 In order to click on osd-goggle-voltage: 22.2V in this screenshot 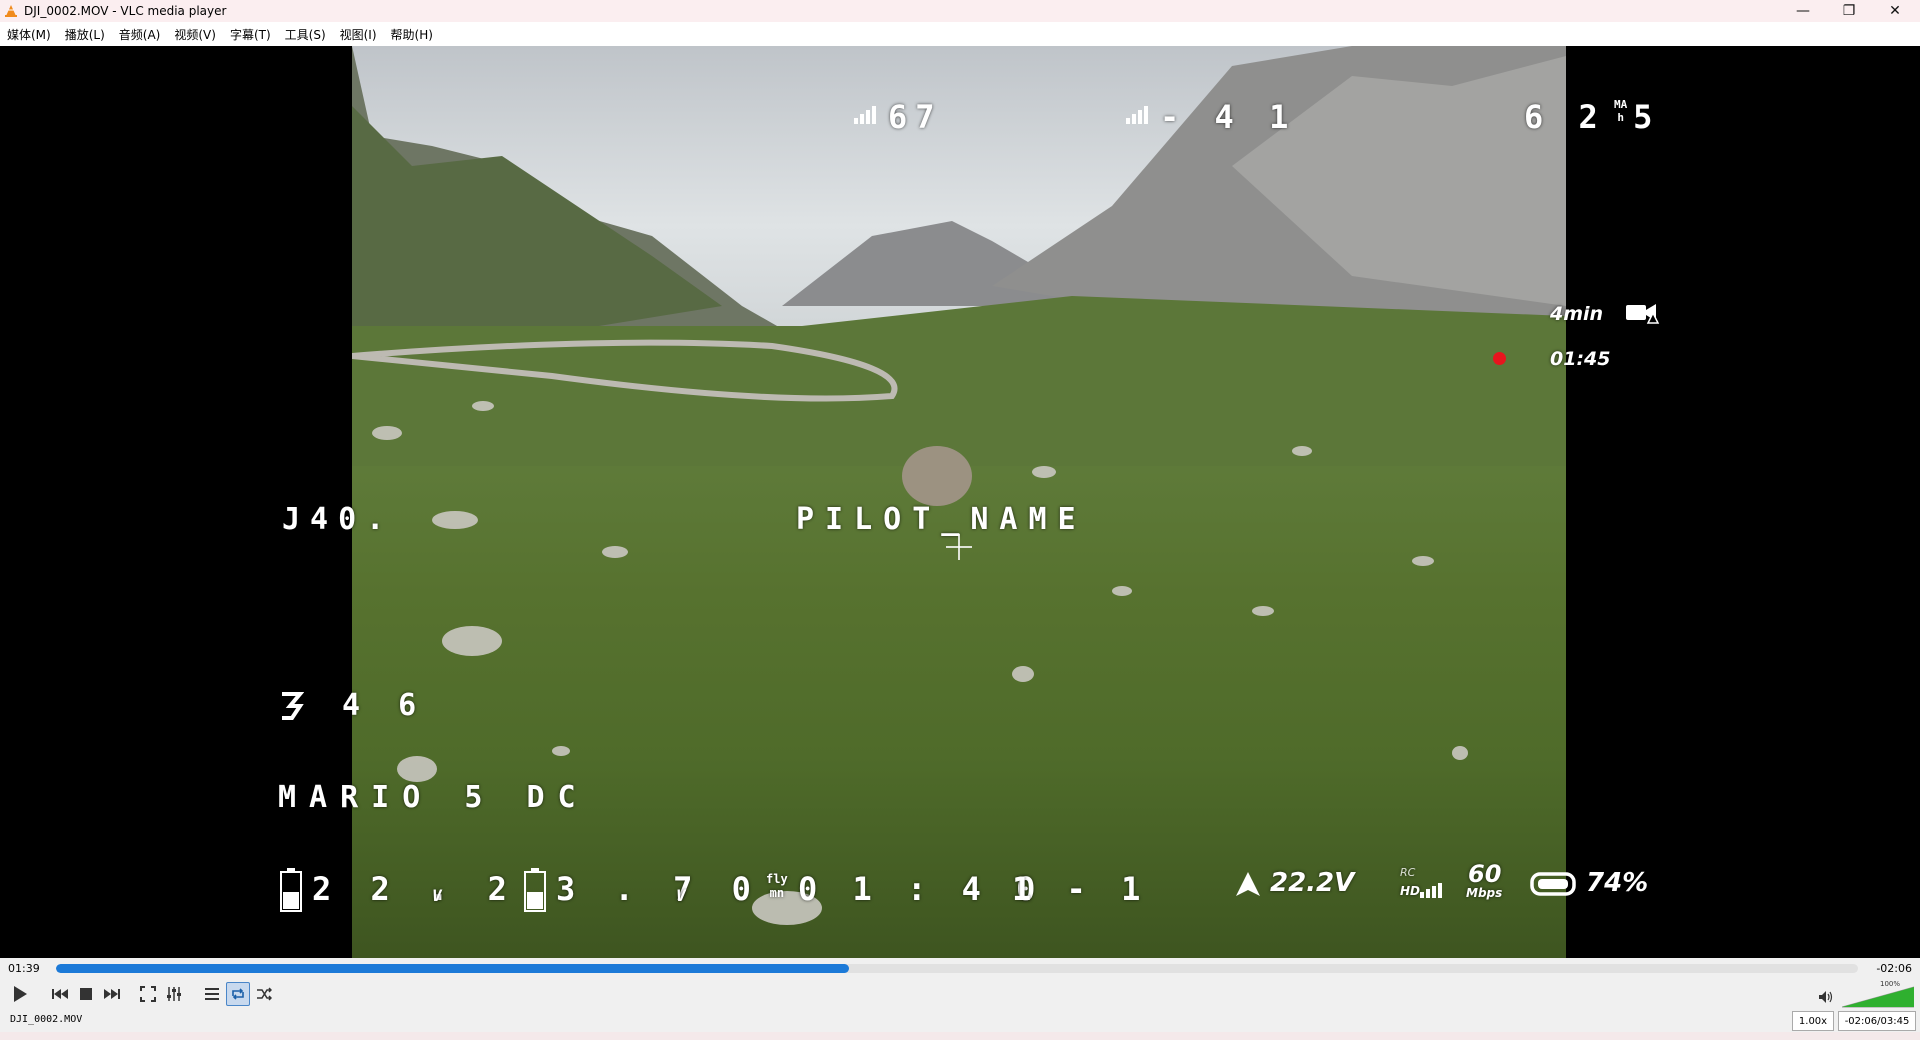, I will do `click(1312, 883)`.